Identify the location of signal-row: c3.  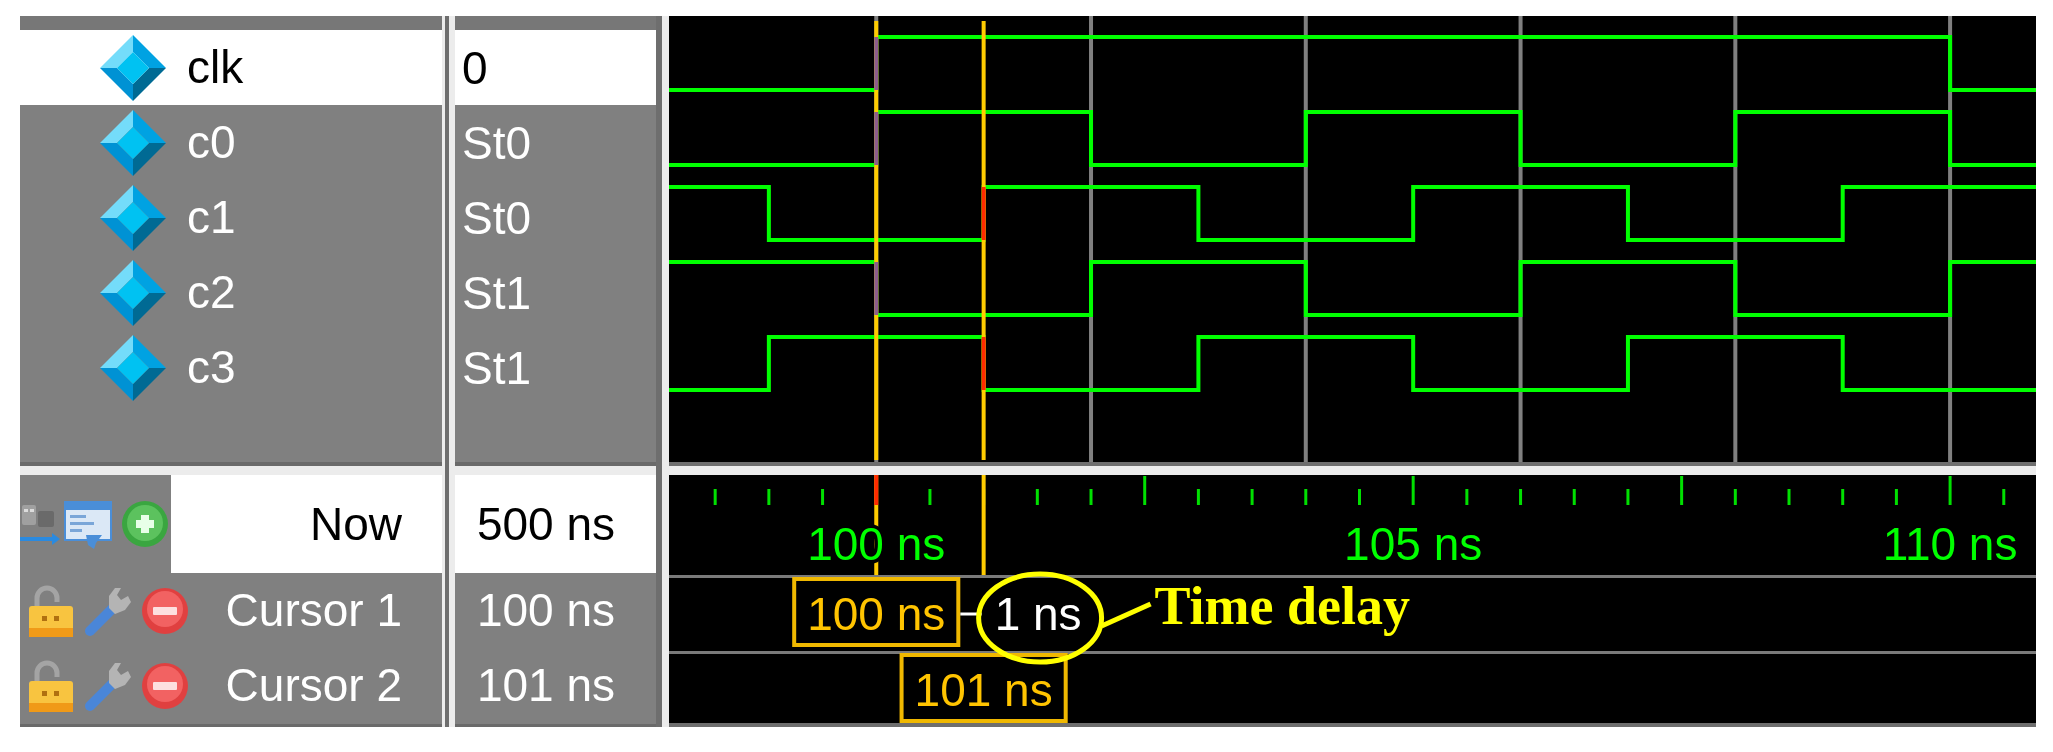
(231, 367).